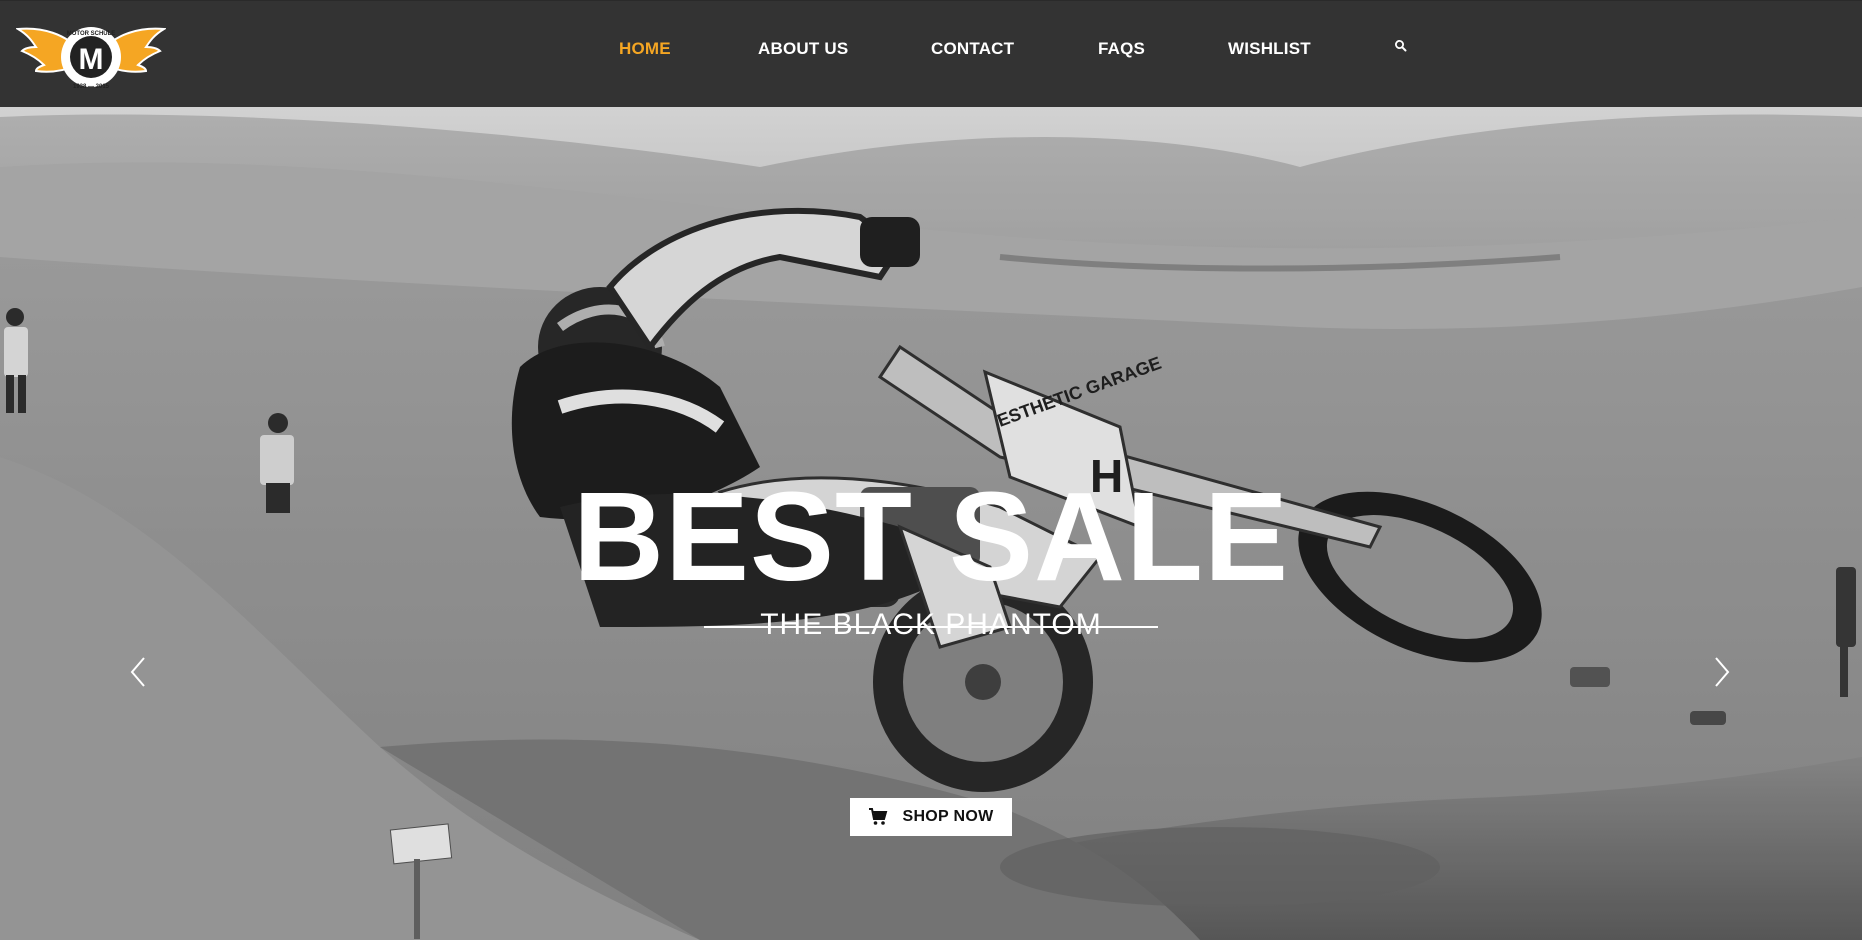 The height and width of the screenshot is (940, 1862). I want to click on chevron-left-icon, so click(137, 672).